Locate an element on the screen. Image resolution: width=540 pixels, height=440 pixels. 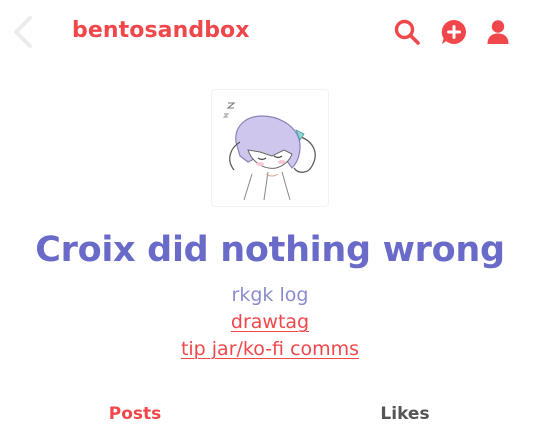
search-icon is located at coordinates (407, 32).